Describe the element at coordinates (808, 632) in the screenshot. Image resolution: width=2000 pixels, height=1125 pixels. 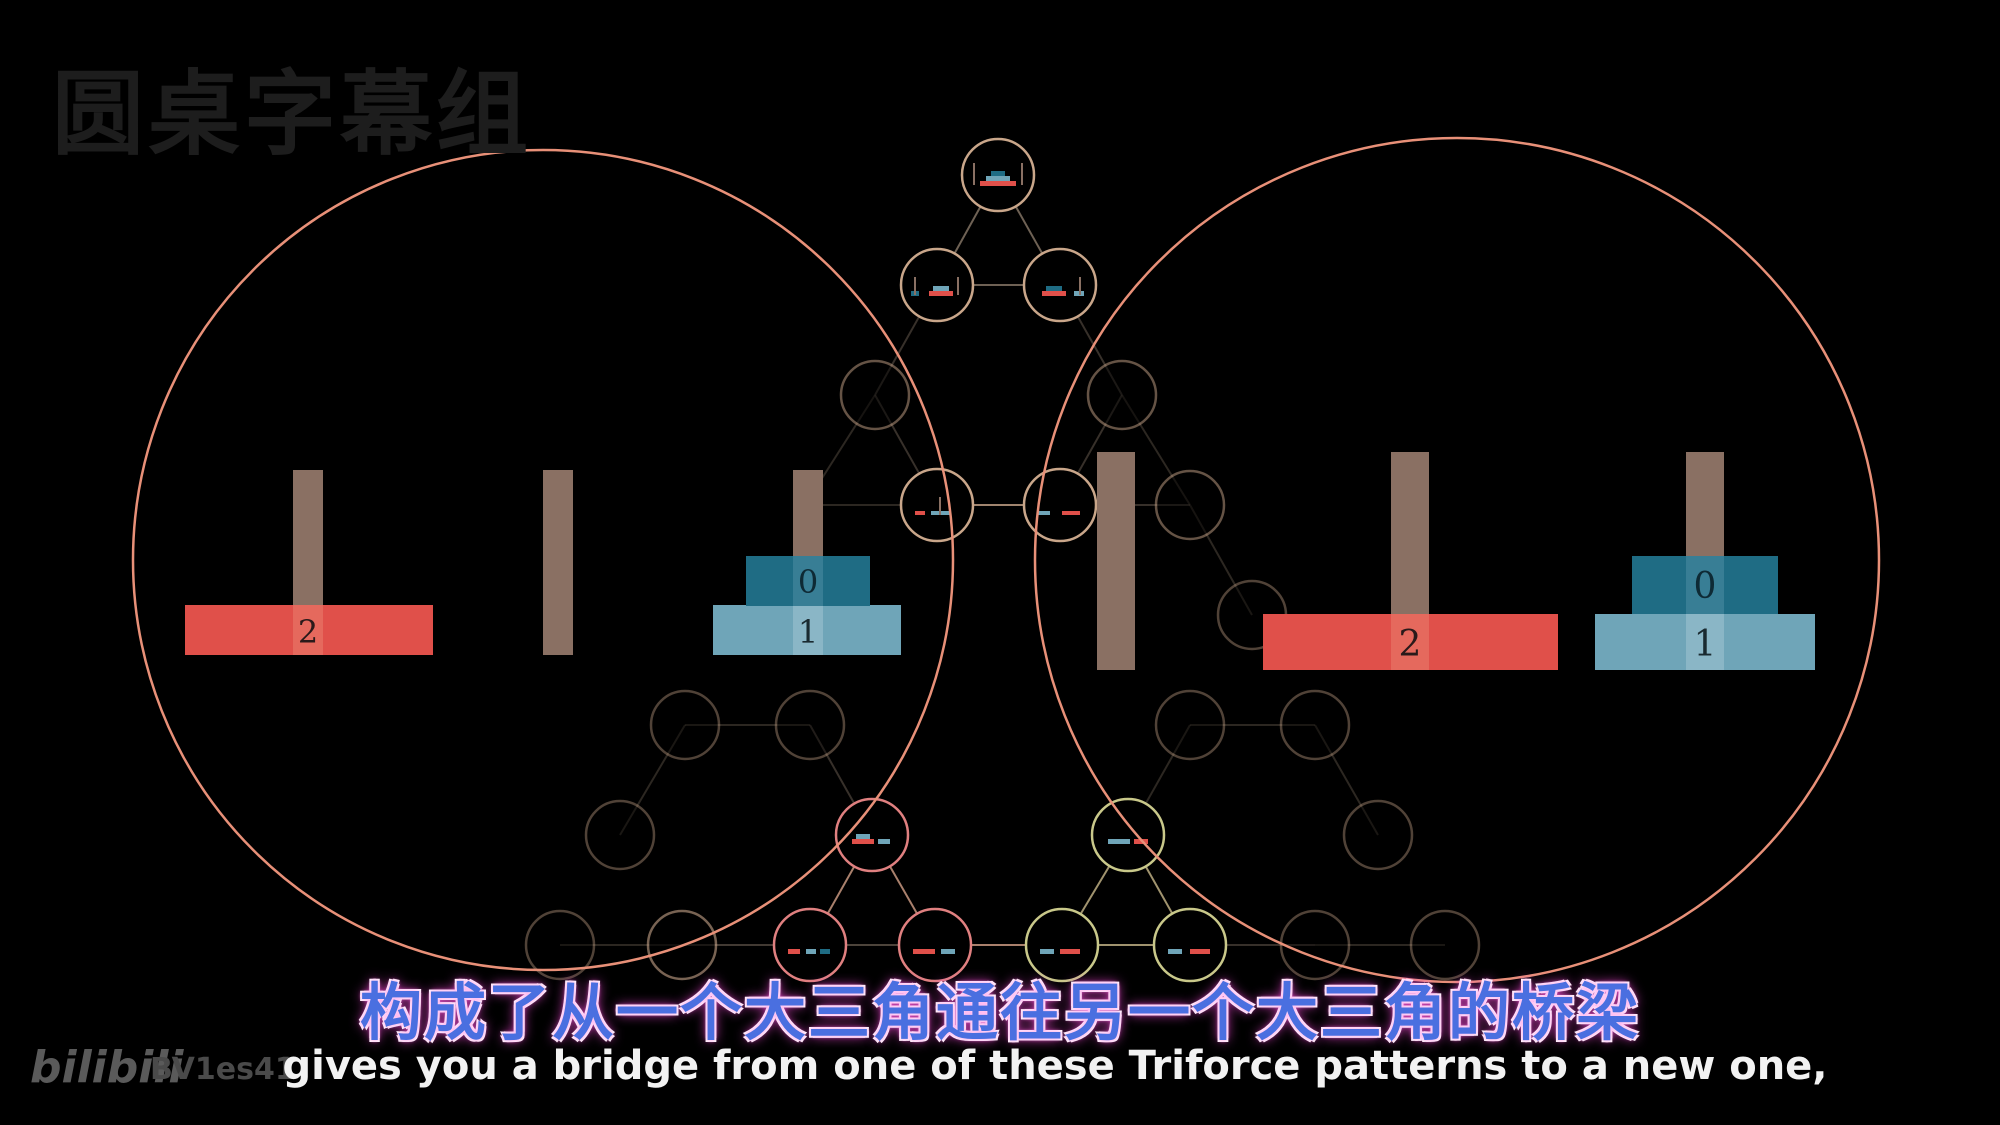
I see `left-disk-medium-label: 1` at that location.